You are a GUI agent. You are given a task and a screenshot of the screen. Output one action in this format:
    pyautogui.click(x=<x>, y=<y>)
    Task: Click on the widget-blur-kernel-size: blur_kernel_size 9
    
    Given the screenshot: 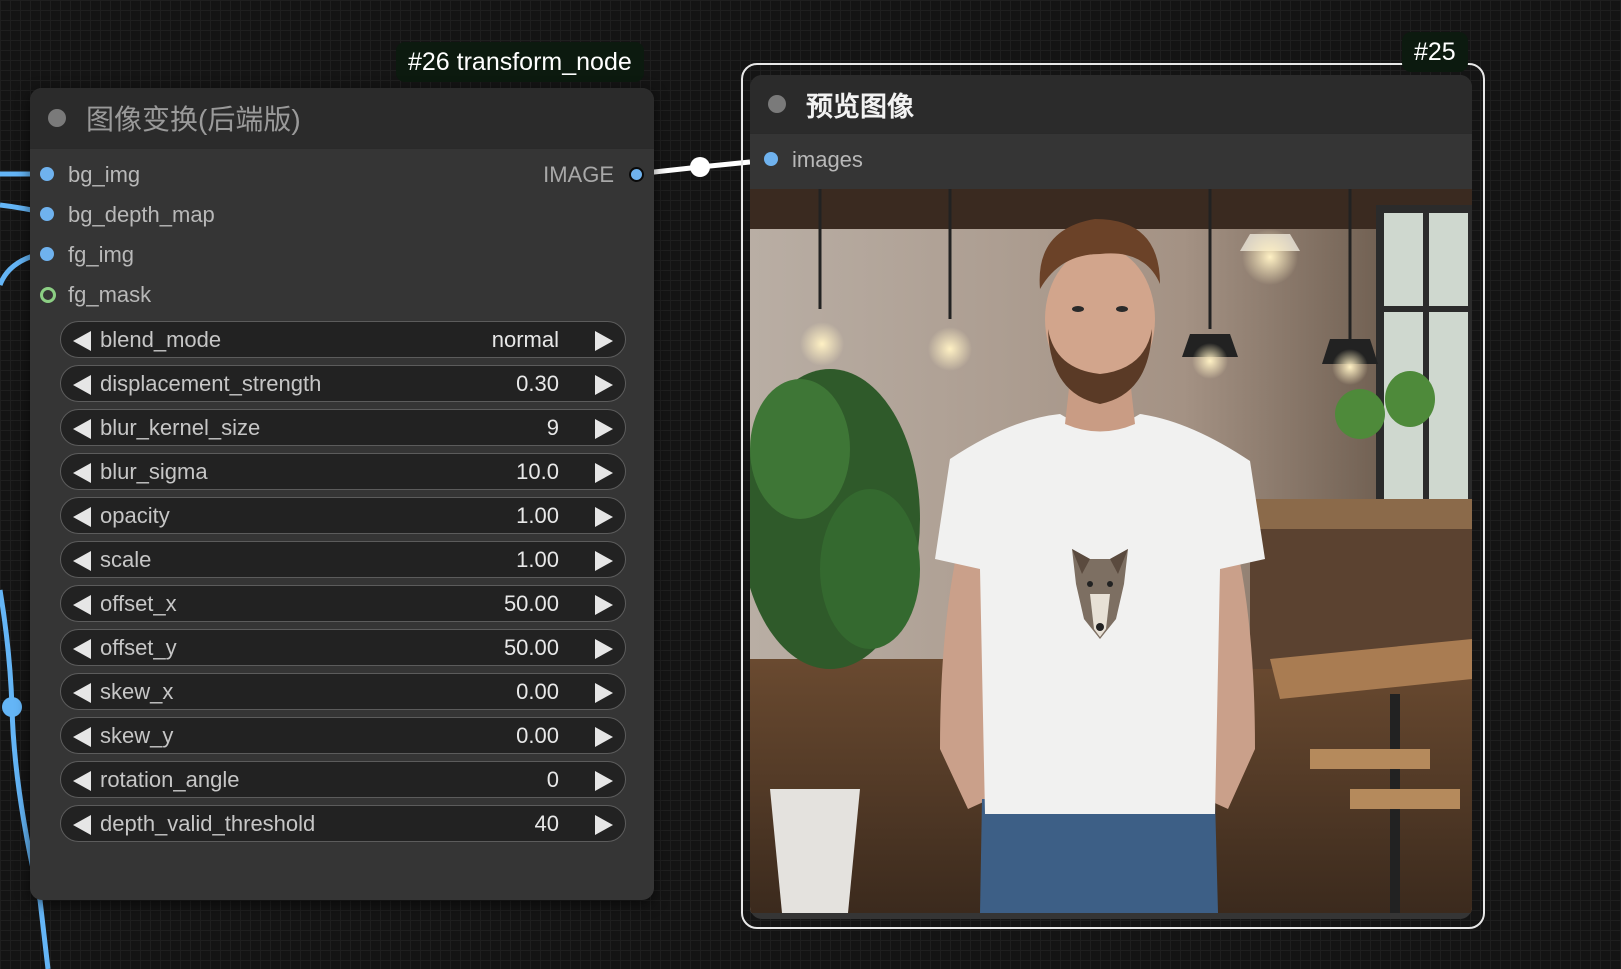 What is the action you would take?
    pyautogui.click(x=343, y=427)
    